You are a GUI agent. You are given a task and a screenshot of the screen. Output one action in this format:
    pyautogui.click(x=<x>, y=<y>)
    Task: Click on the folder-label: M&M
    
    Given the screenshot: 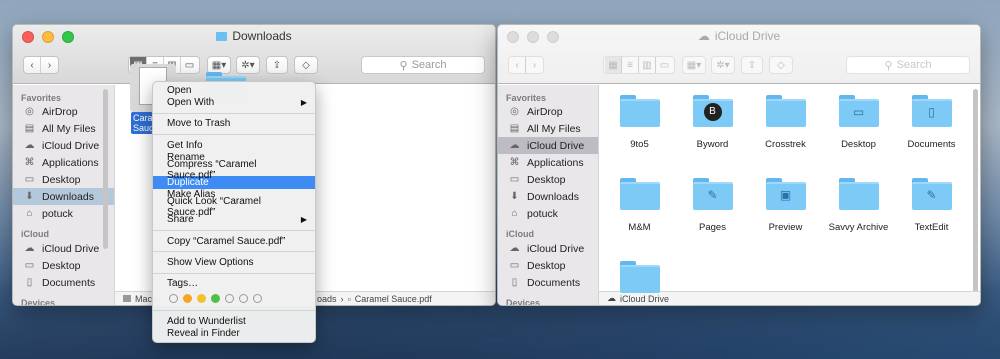 What is the action you would take?
    pyautogui.click(x=639, y=227)
    